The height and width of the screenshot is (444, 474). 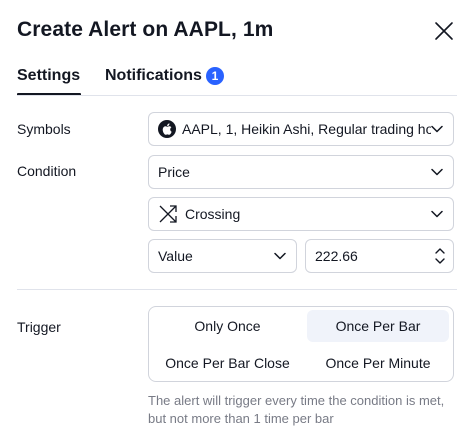 What do you see at coordinates (47, 171) in the screenshot?
I see `condition-label: Condition` at bounding box center [47, 171].